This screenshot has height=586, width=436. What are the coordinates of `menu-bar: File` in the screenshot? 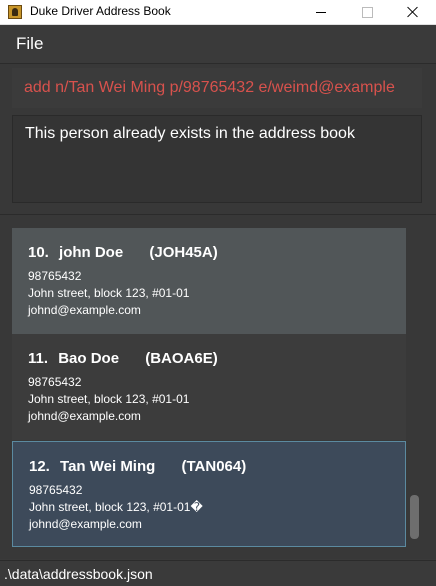 It's located at (218, 44).